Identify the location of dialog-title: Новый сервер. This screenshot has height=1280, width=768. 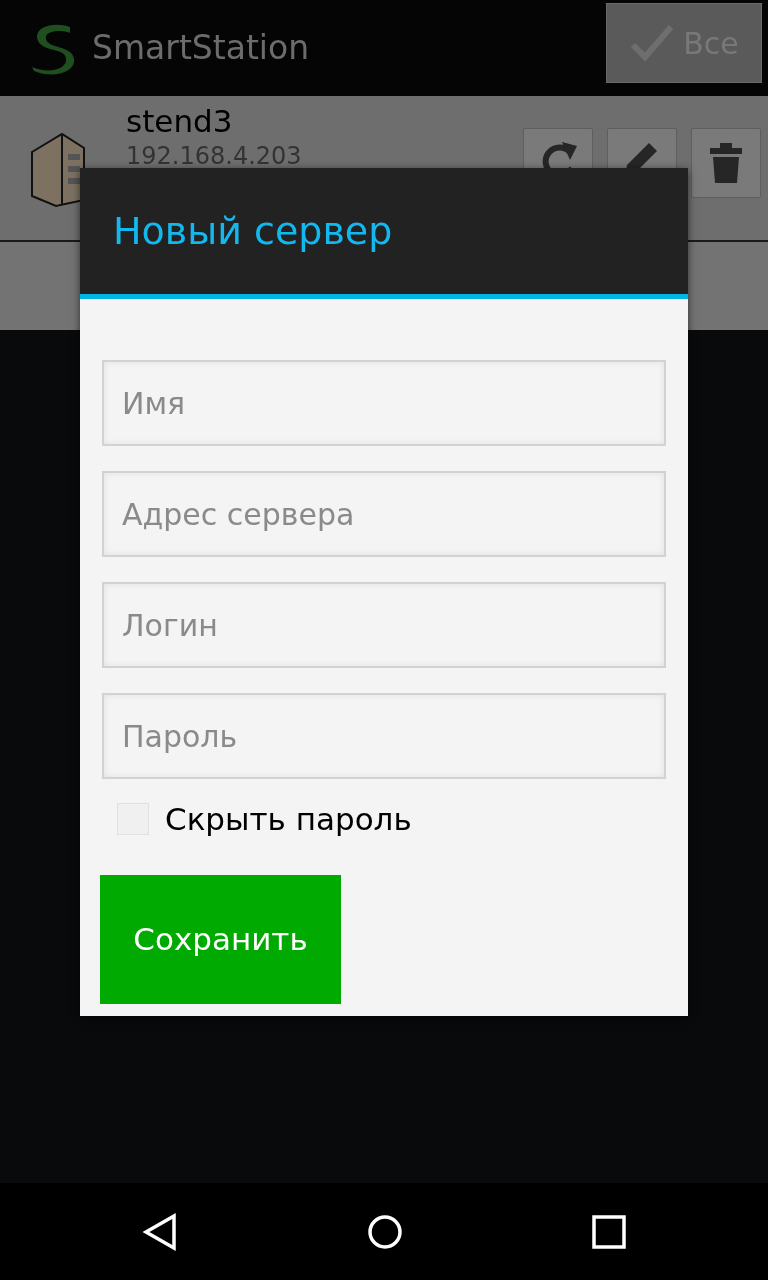
(253, 231).